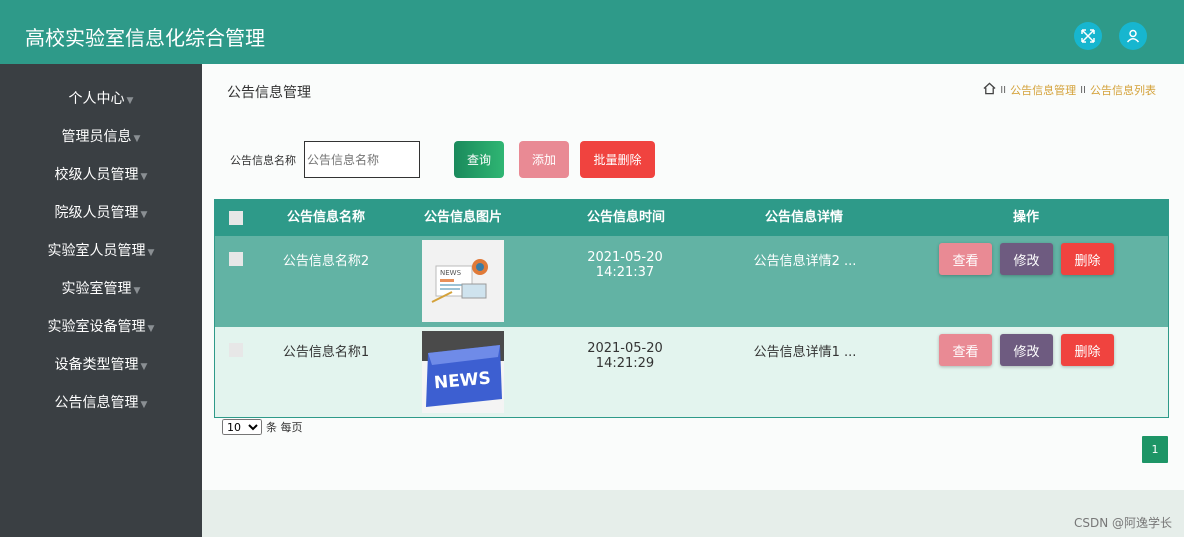  I want to click on query-button: 查询, so click(479, 159).